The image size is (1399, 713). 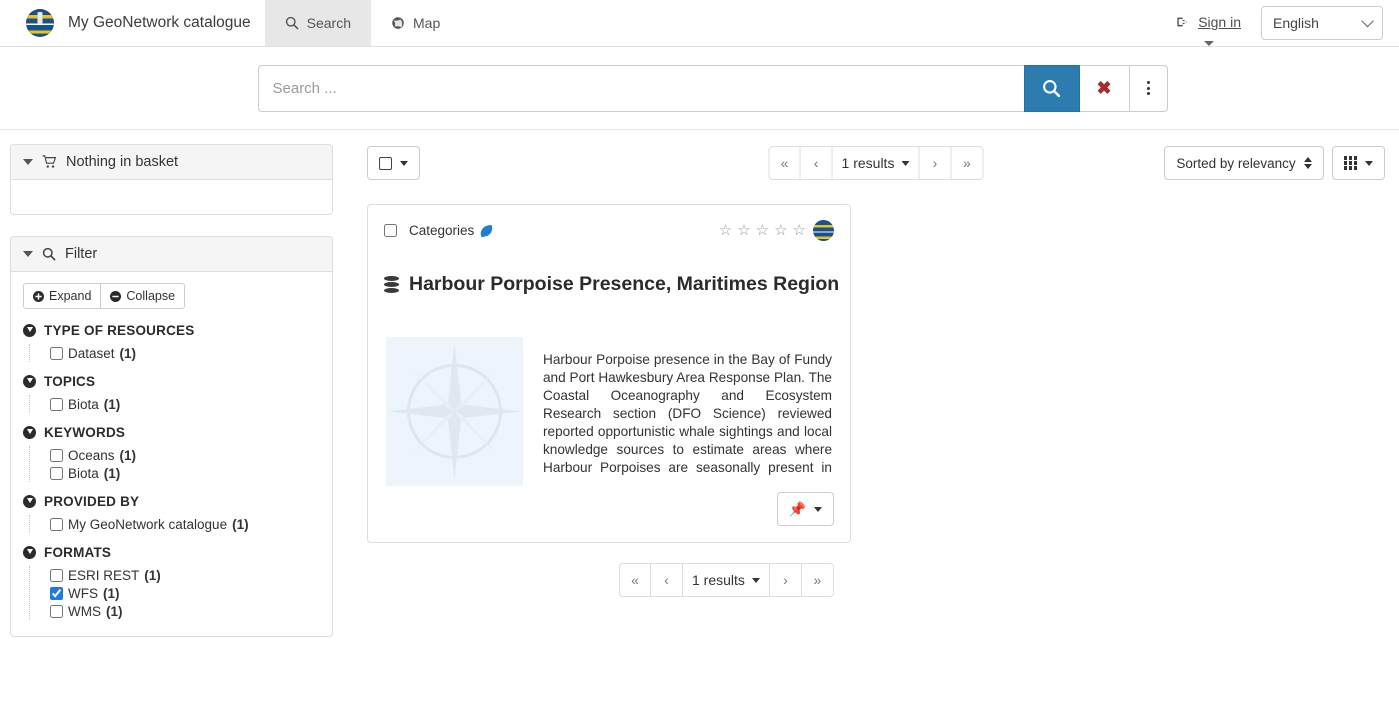 What do you see at coordinates (805, 509) in the screenshot?
I see `pin-dropdown-button: 📌` at bounding box center [805, 509].